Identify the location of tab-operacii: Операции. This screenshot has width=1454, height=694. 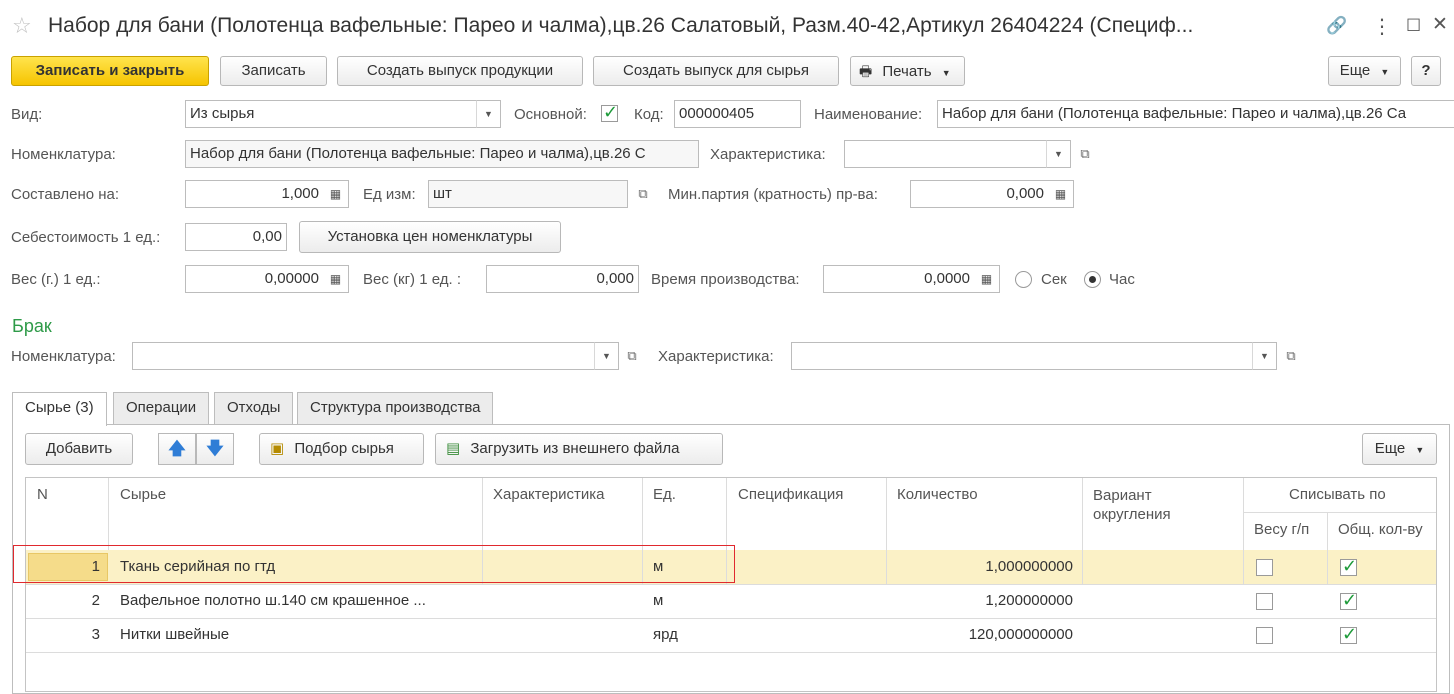
(161, 408).